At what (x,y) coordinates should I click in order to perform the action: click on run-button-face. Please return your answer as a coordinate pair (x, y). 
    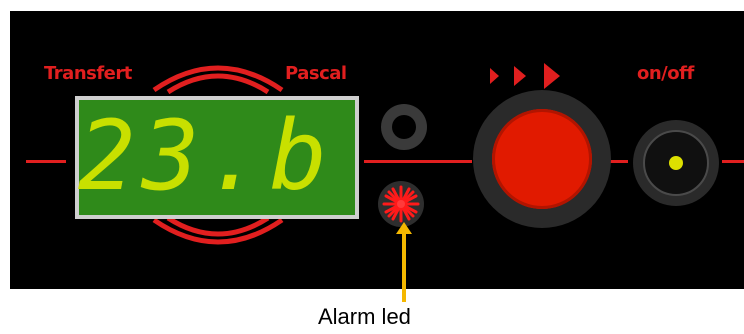
    Looking at the image, I should click on (542, 159).